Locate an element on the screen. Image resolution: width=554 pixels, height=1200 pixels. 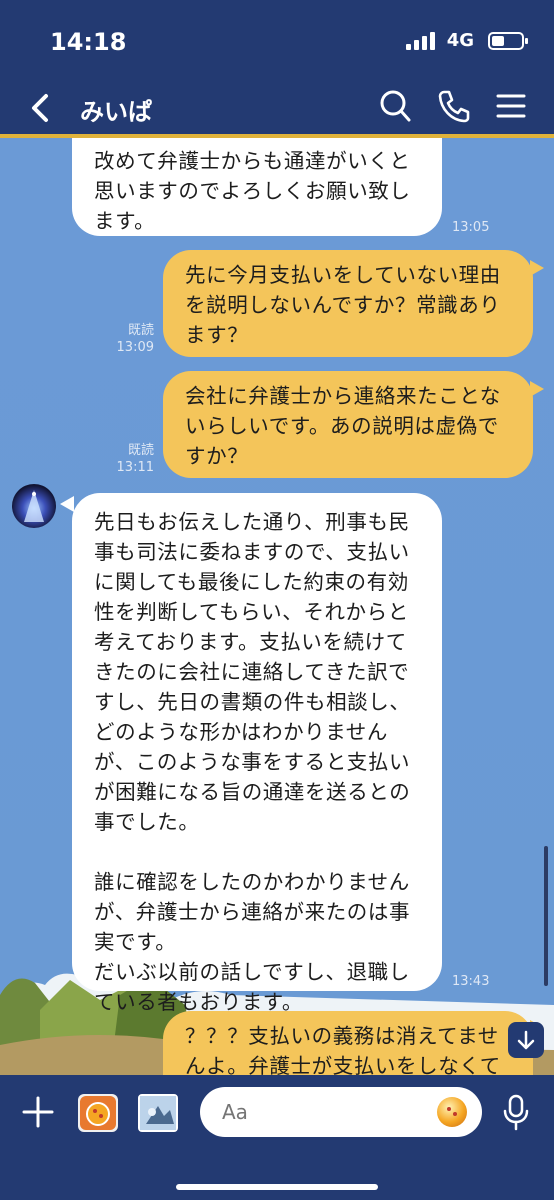
hamburger-menu-icon is located at coordinates (511, 106).